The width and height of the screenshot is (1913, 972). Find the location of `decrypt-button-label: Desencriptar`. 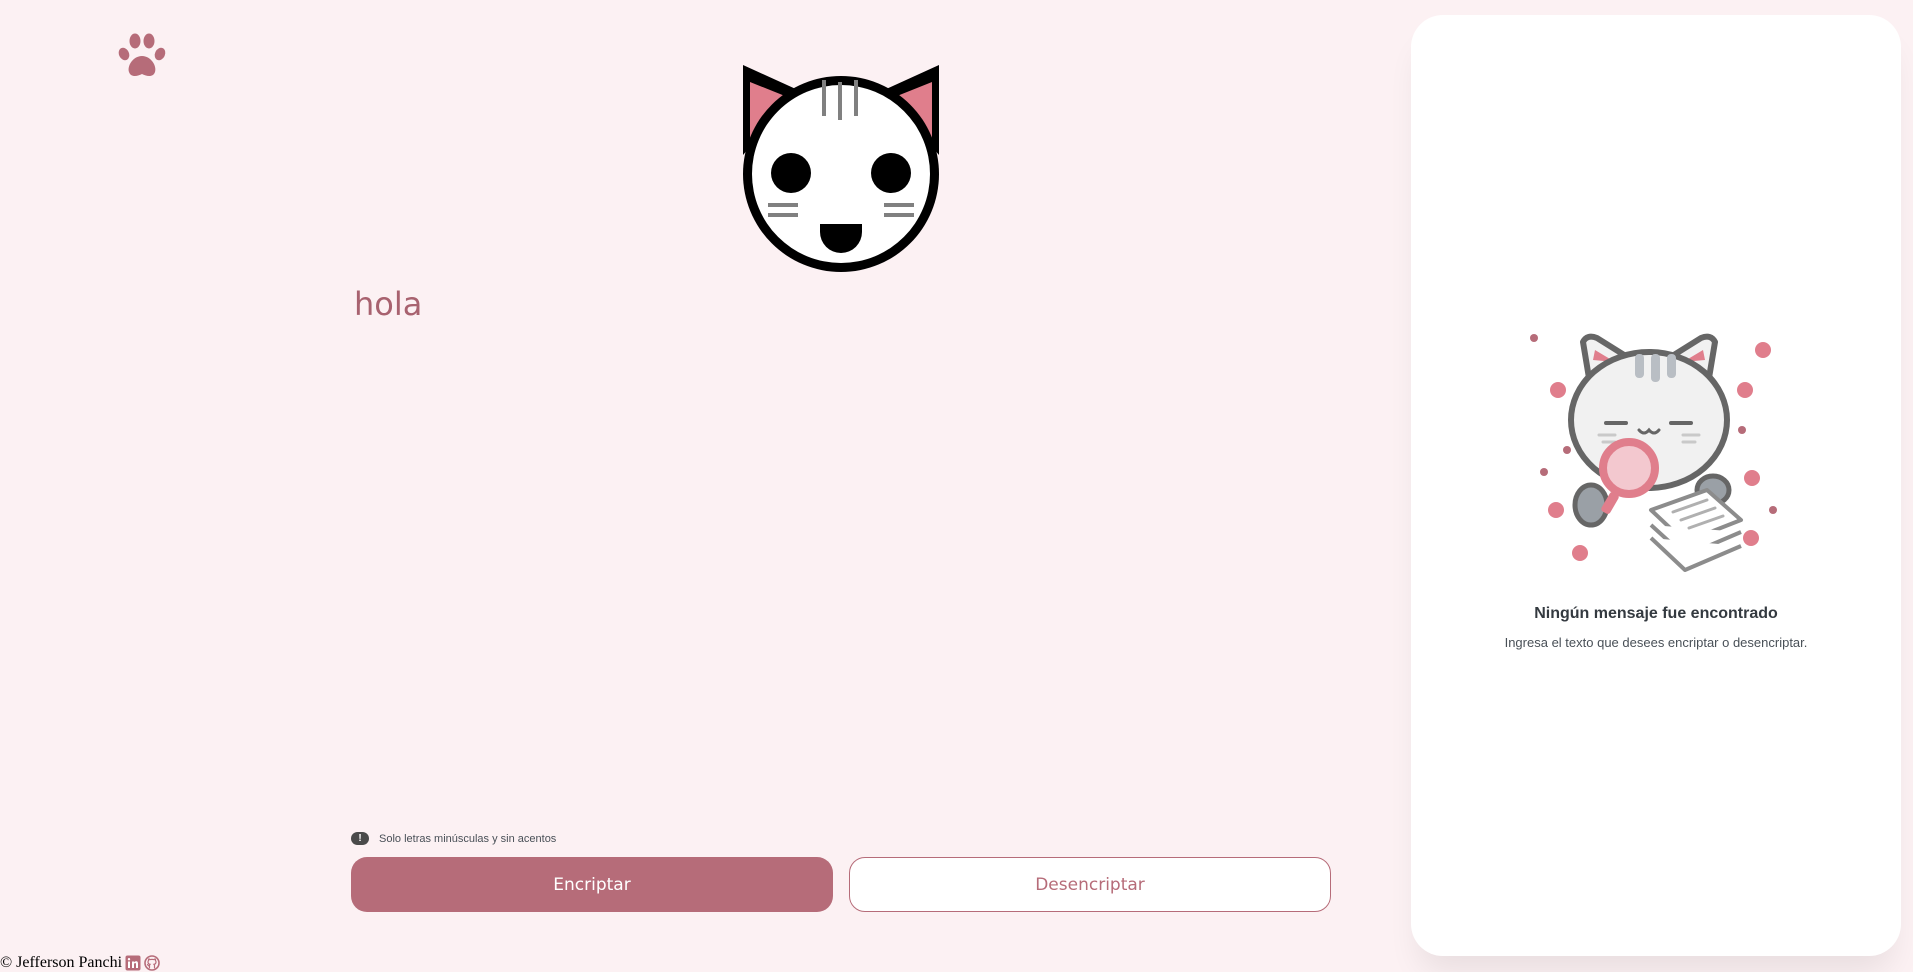

decrypt-button-label: Desencriptar is located at coordinates (1090, 884).